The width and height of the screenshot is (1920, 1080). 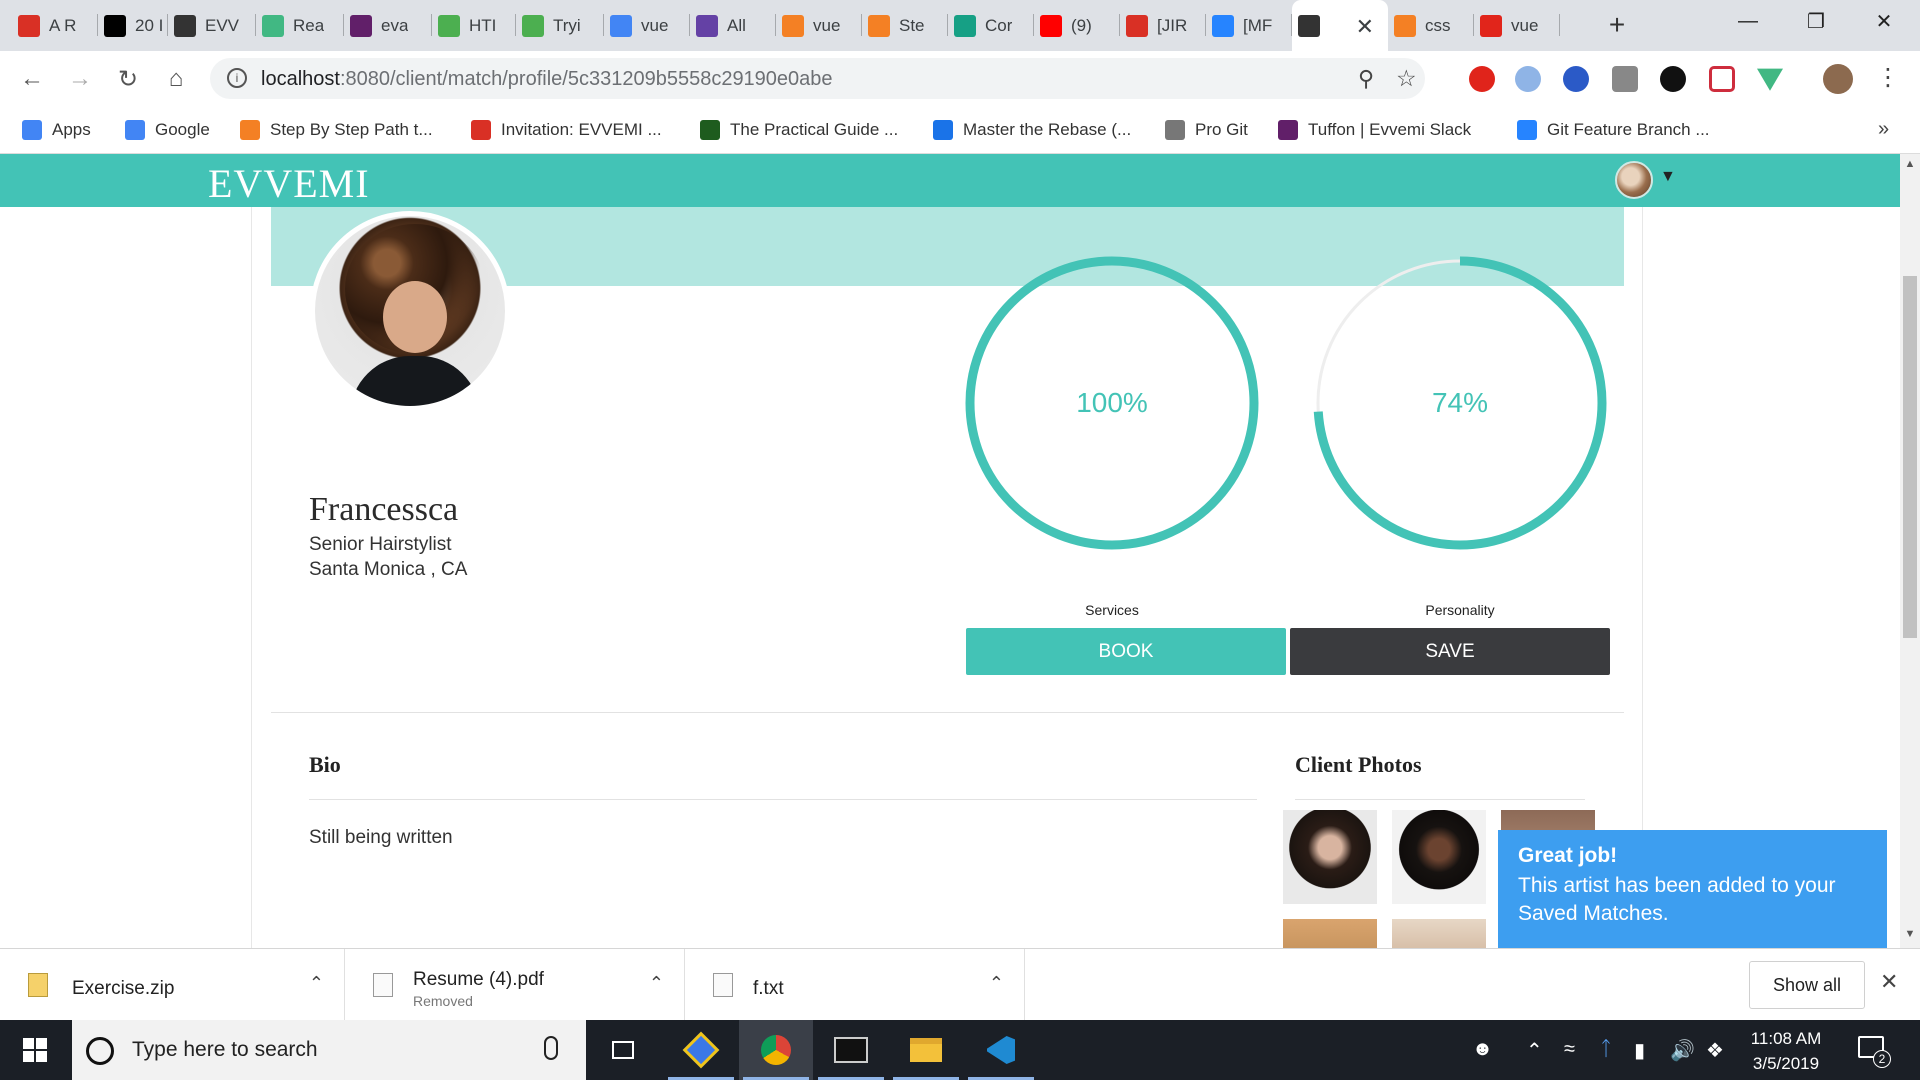 I want to click on browser-tab: Ste, so click(x=905, y=25).